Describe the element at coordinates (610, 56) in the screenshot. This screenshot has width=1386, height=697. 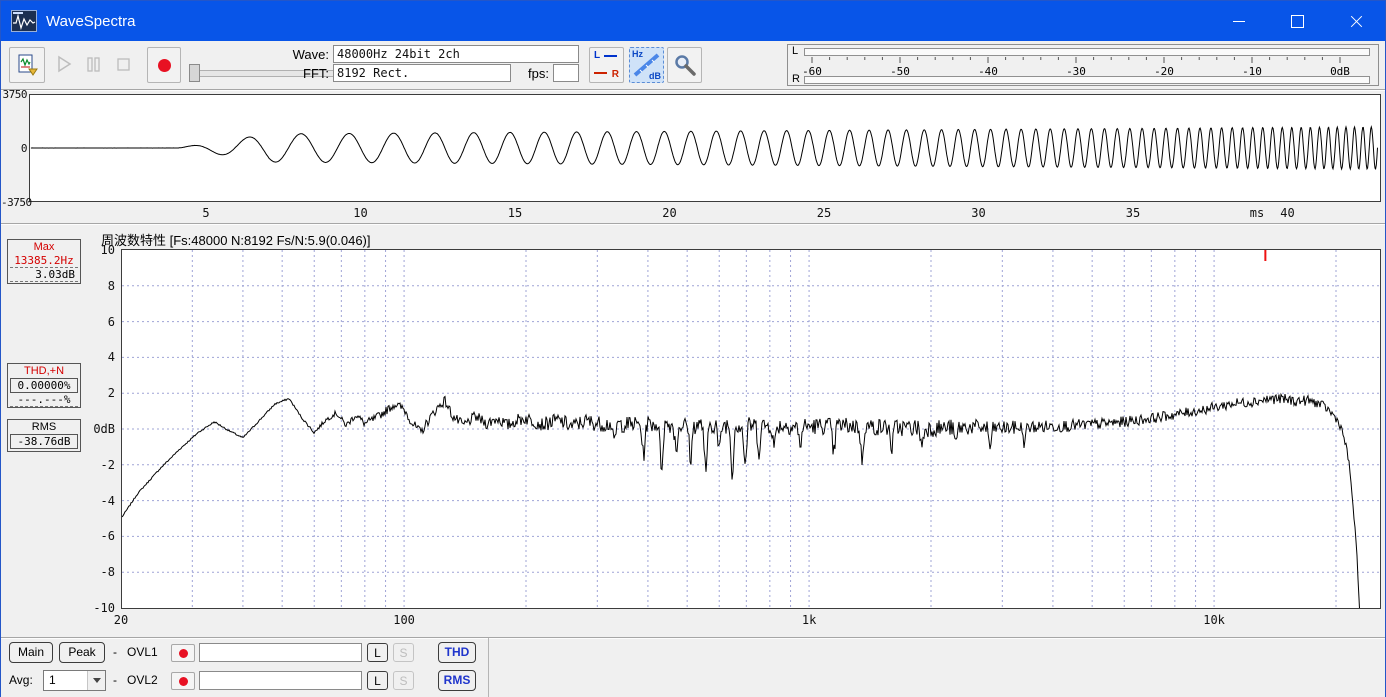
I see `l-trace-line` at that location.